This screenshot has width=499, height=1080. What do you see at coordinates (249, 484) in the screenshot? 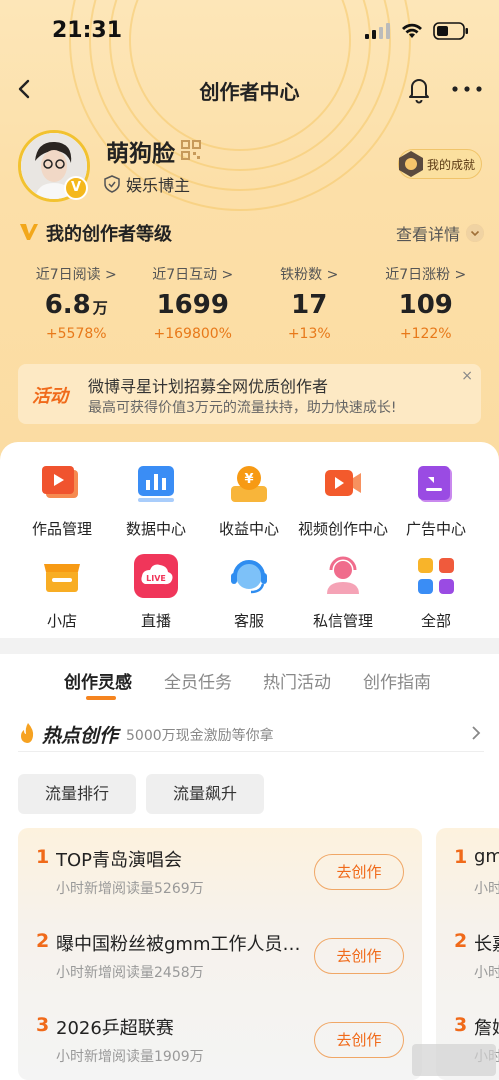
I see `income-icon: ¥` at bounding box center [249, 484].